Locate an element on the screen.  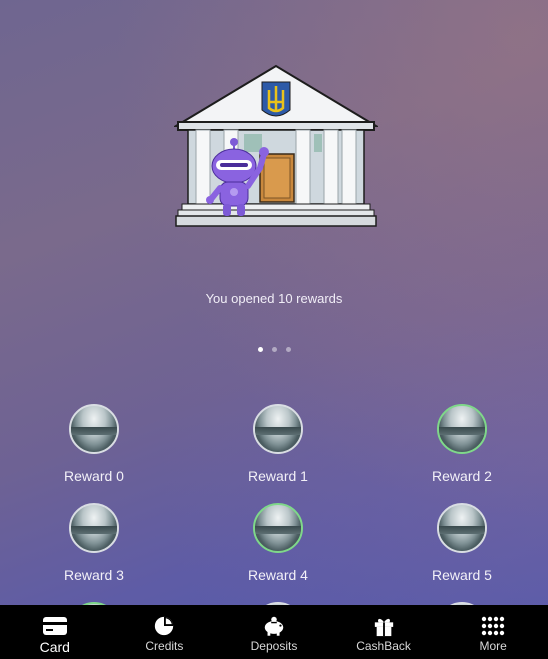
reward-tile: Reward 2 is located at coordinates (462, 444).